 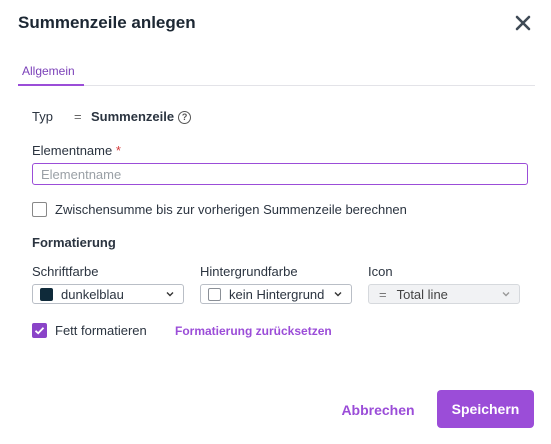 I want to click on elementname-label: Elementname *, so click(x=76, y=150).